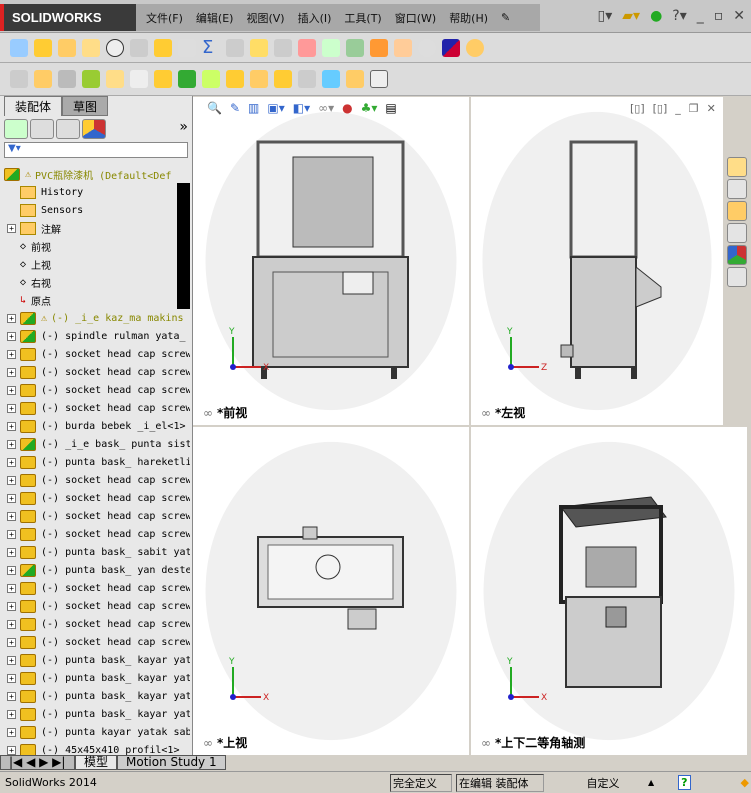  Describe the element at coordinates (163, 47) in the screenshot. I see `check-icon` at that location.